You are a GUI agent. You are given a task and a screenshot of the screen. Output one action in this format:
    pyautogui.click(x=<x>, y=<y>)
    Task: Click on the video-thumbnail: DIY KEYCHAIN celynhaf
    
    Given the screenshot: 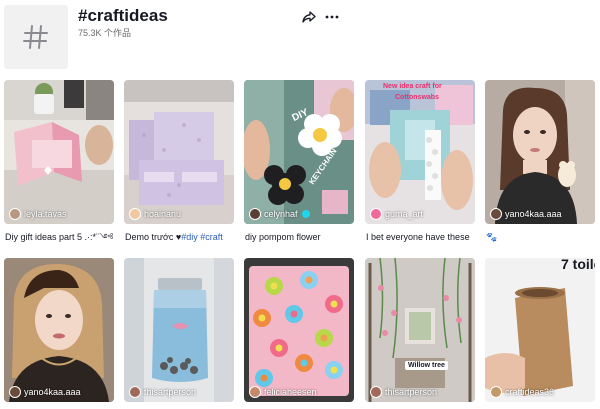 What is the action you would take?
    pyautogui.click(x=299, y=152)
    